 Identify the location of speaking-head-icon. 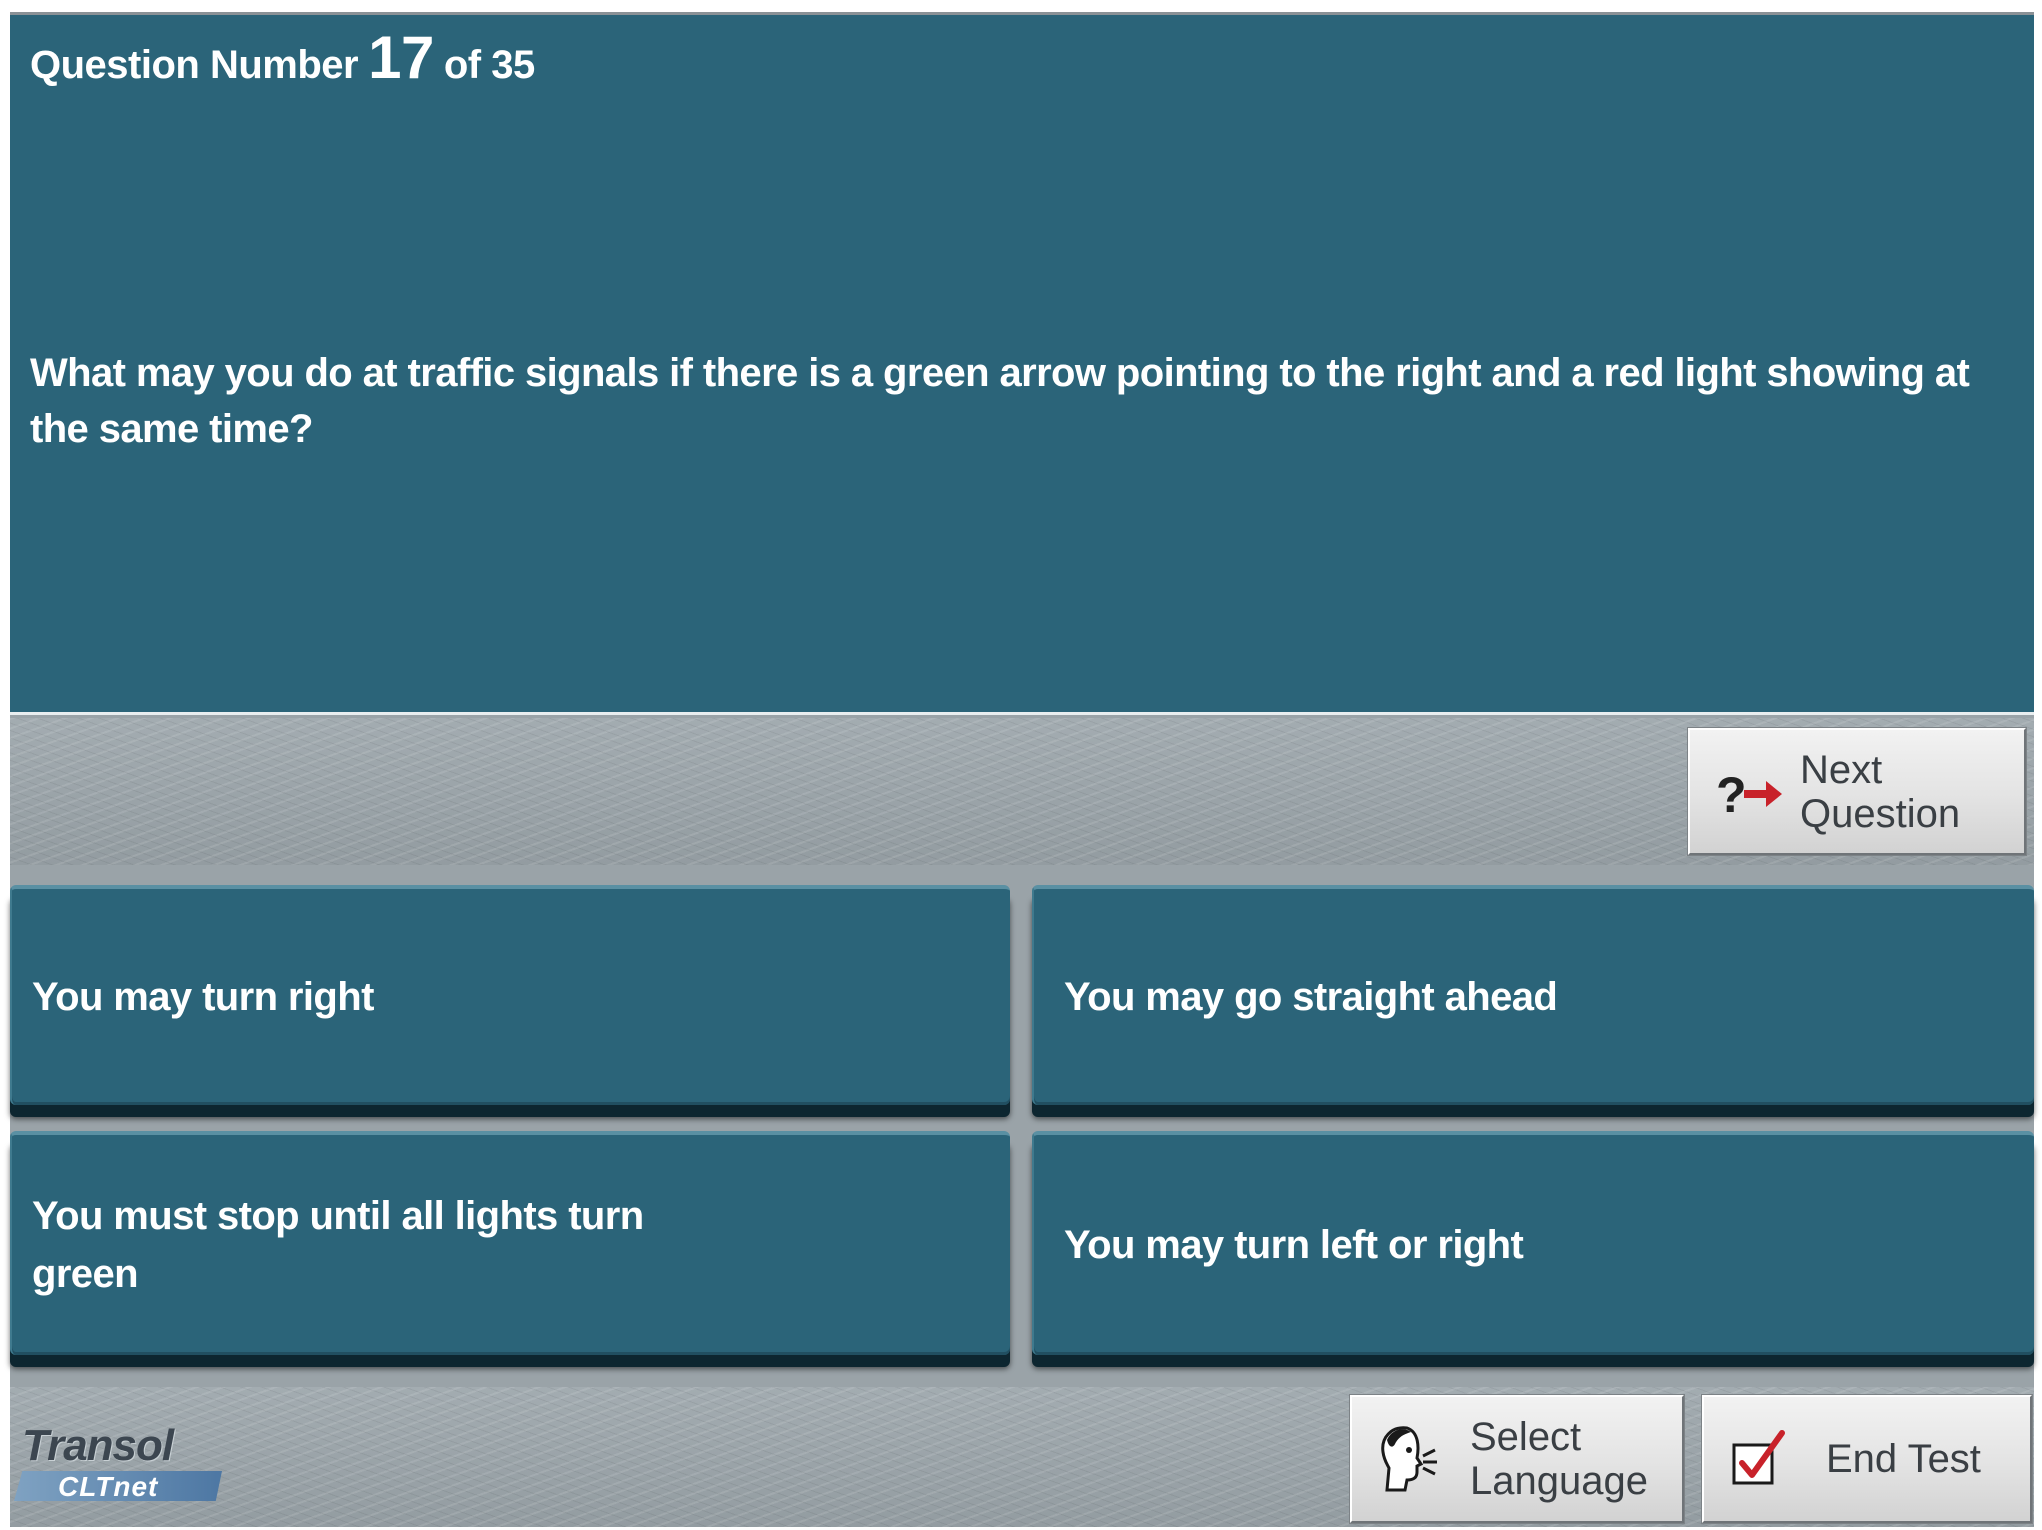
(1406, 1459).